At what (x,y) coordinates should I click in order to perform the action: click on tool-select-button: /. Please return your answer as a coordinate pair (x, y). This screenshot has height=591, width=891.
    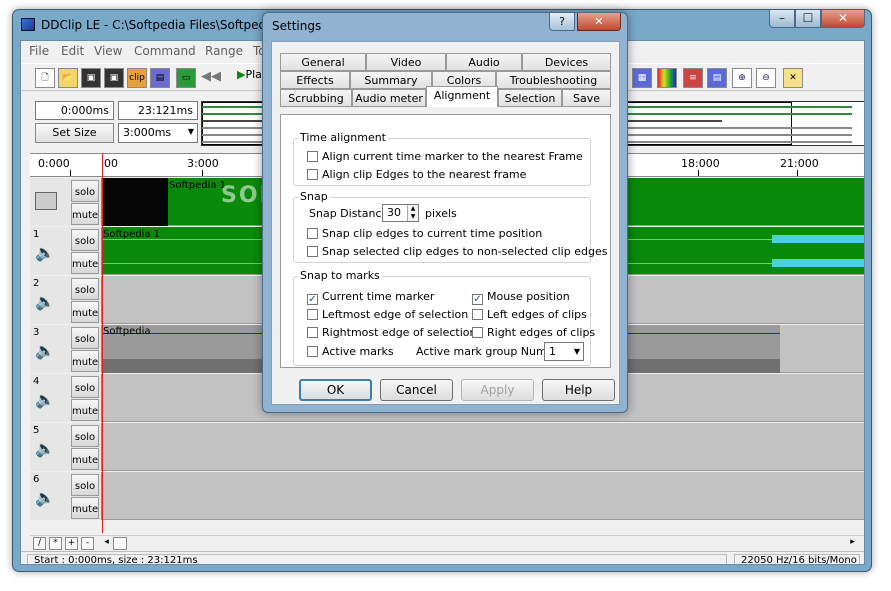
    Looking at the image, I should click on (39, 543).